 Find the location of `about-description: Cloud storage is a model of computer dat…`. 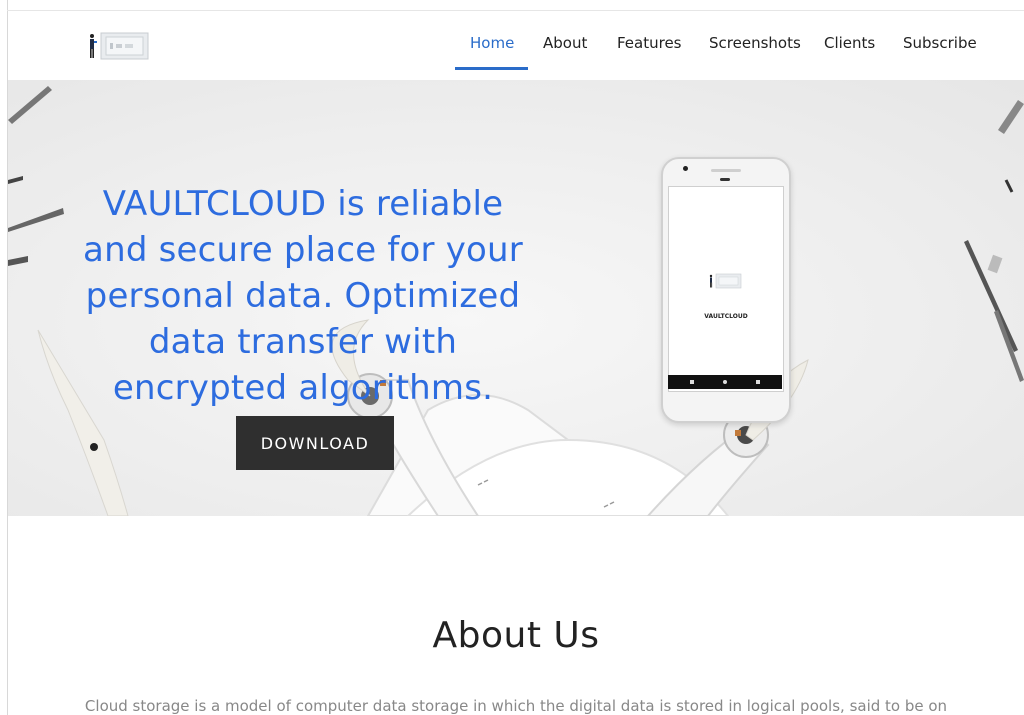

about-description: Cloud storage is a model of computer dat… is located at coordinates (516, 706).